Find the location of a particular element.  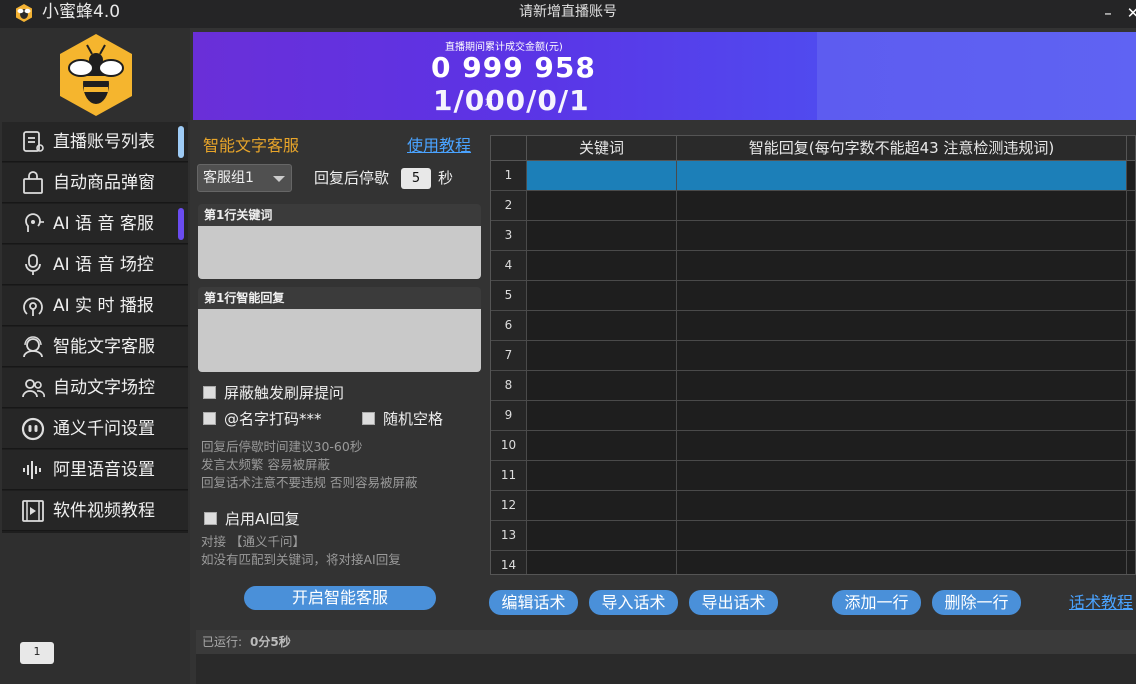

reply-textarea is located at coordinates (339, 340).